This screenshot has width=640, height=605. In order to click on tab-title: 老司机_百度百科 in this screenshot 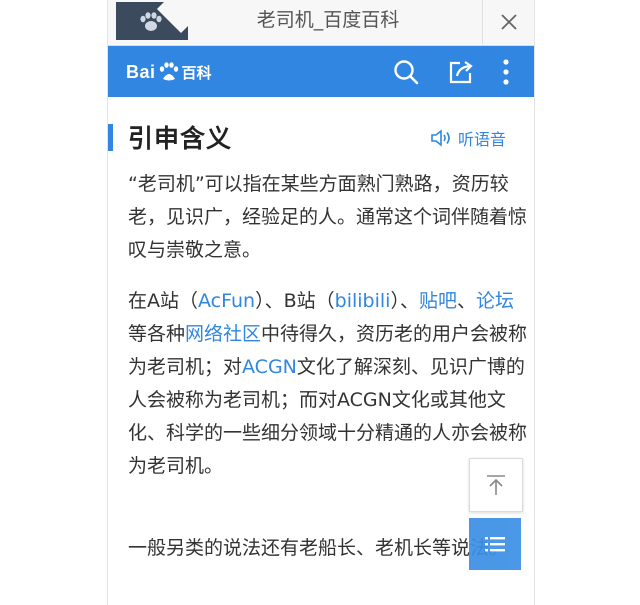, I will do `click(328, 21)`.